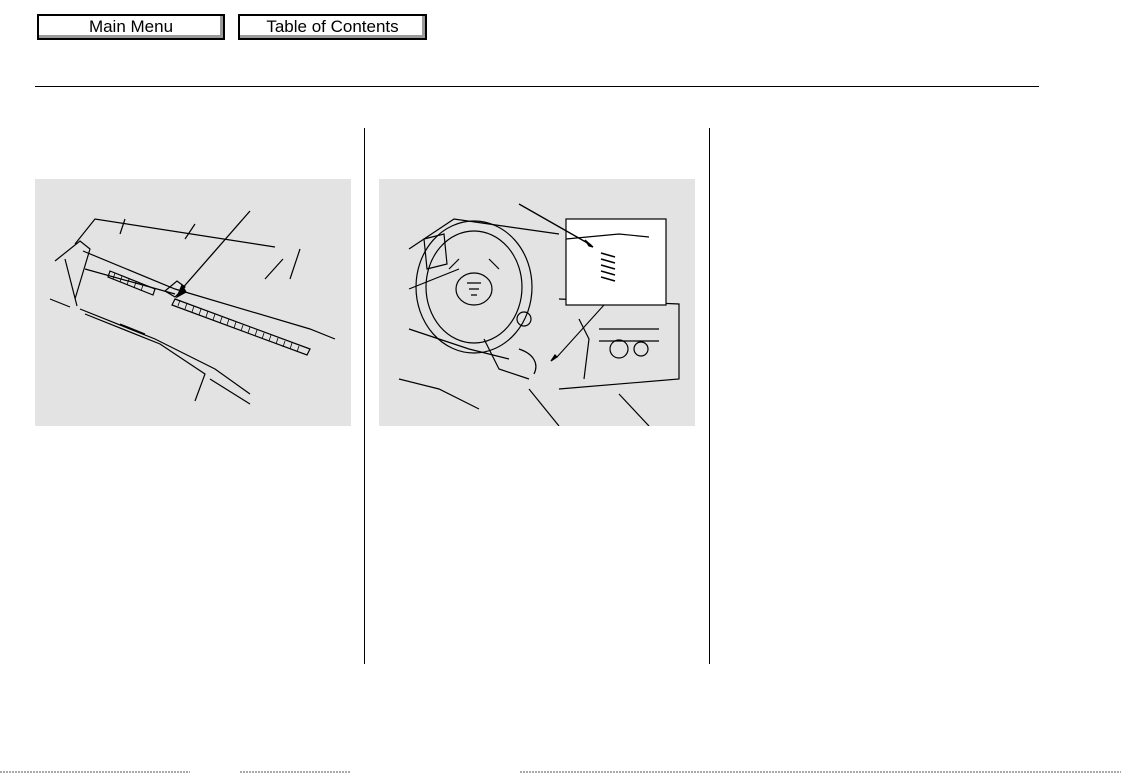 This screenshot has width=1121, height=774. I want to click on table-of-contents-button: Table of Contents, so click(332, 27).